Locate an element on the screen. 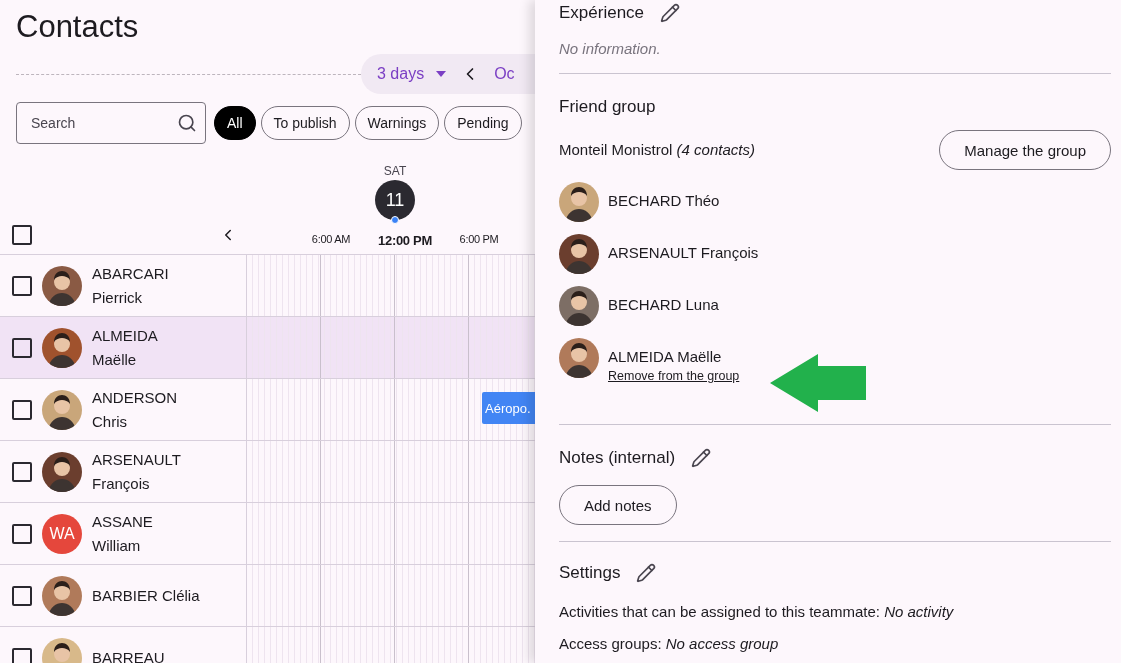 The image size is (1121, 663). member-name: ALMEIDA Maëlle is located at coordinates (665, 356).